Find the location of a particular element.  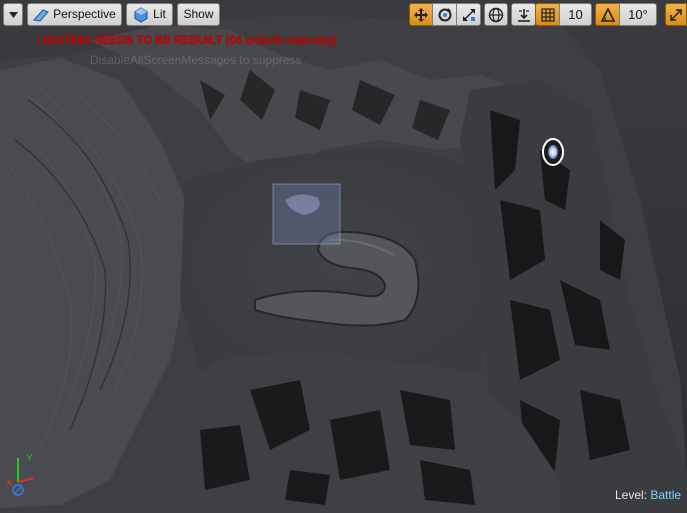

world-local-button is located at coordinates (496, 14).